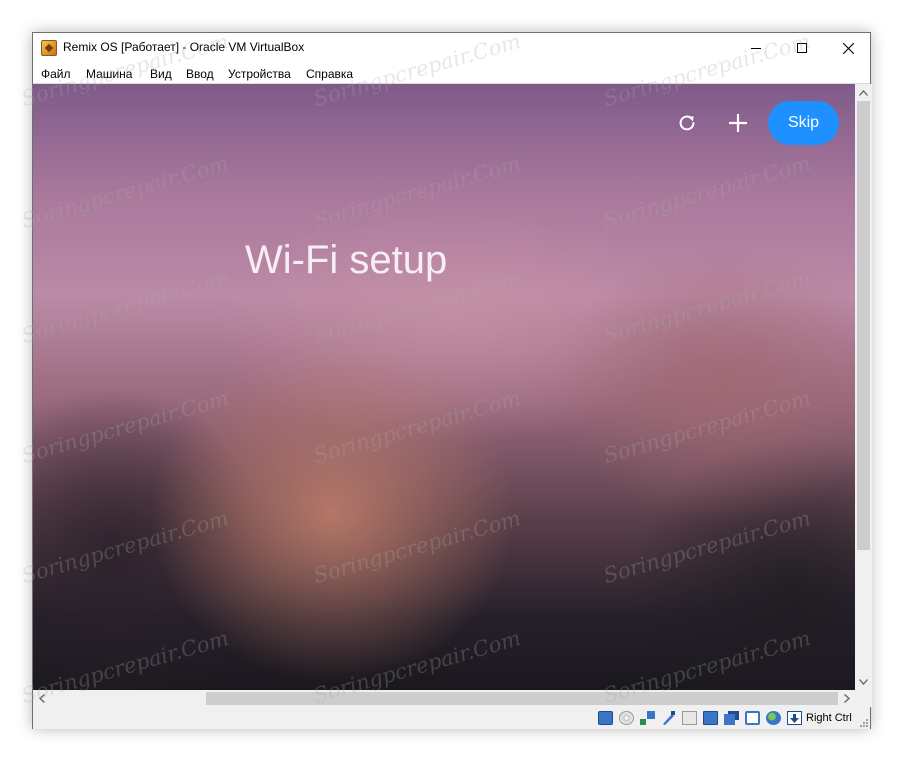 This screenshot has height=761, width=905. I want to click on chevron-right-icon, so click(846, 698).